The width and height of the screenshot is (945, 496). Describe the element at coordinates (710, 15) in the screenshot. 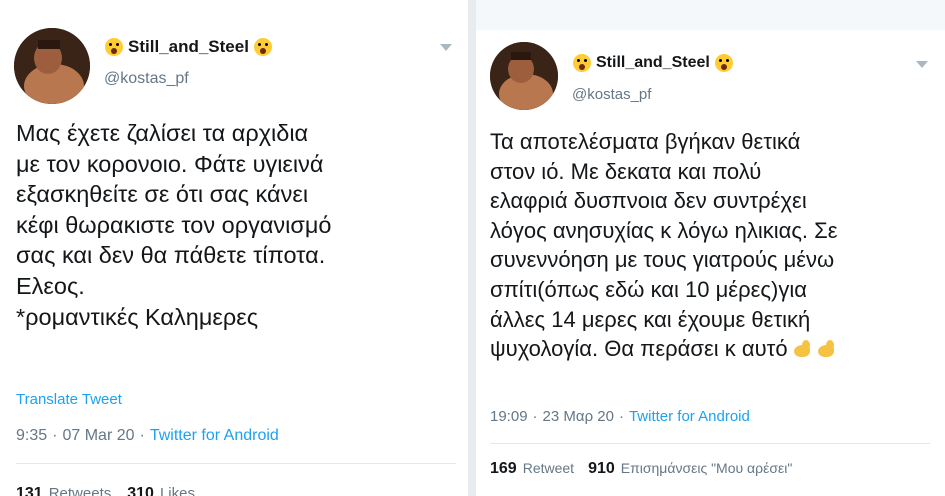

I see `right-top-gutter` at that location.